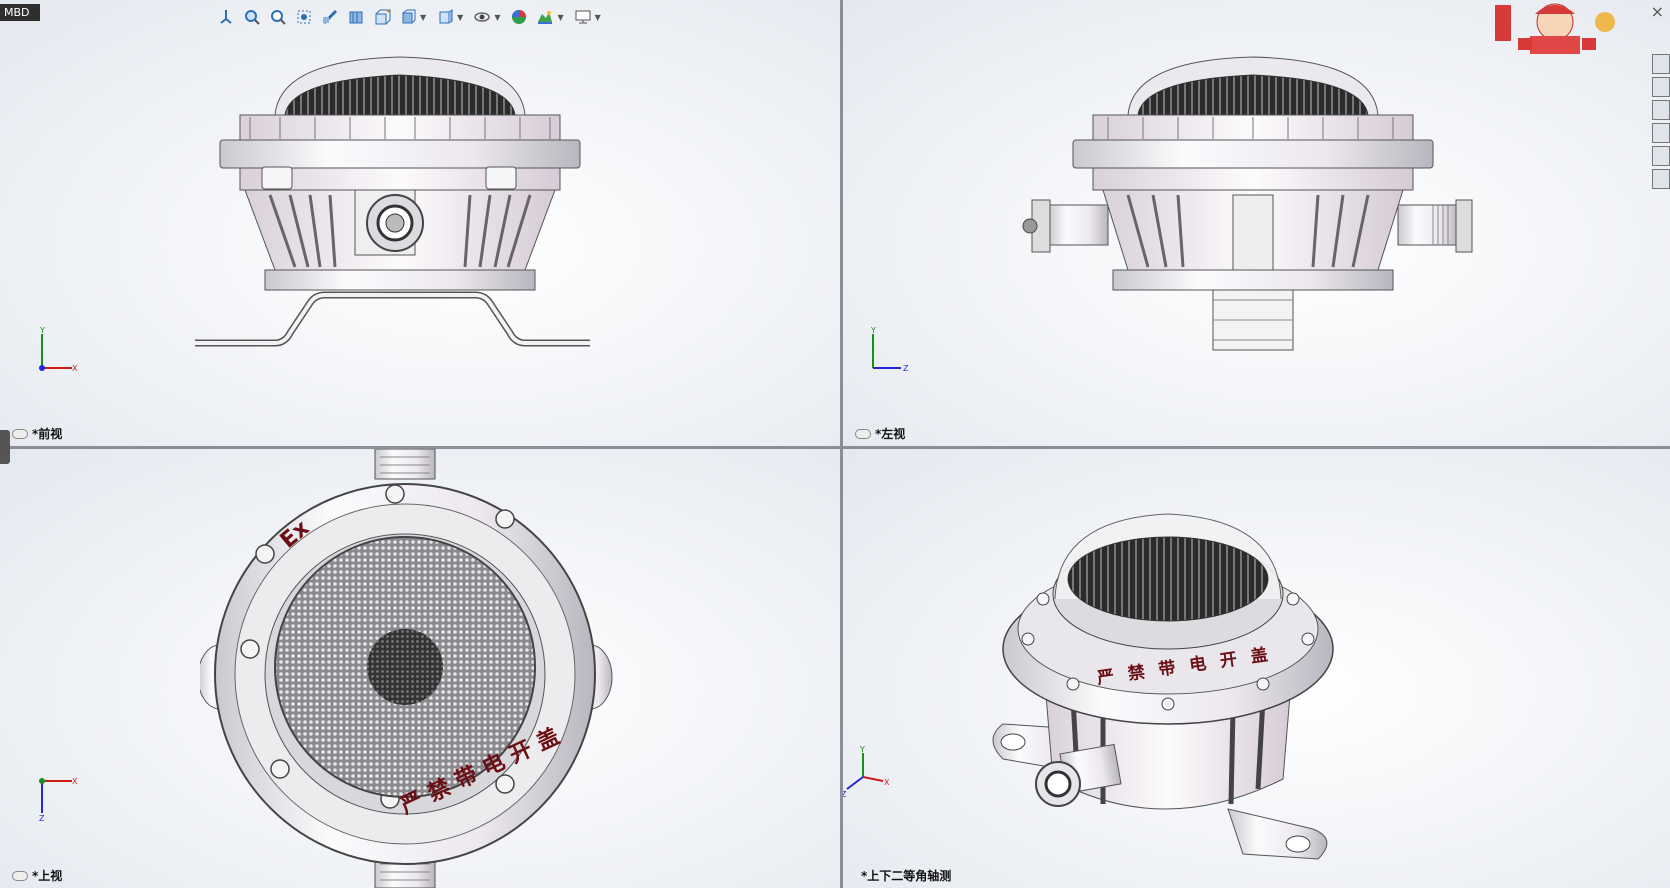  I want to click on view-label-left: *左视, so click(880, 433).